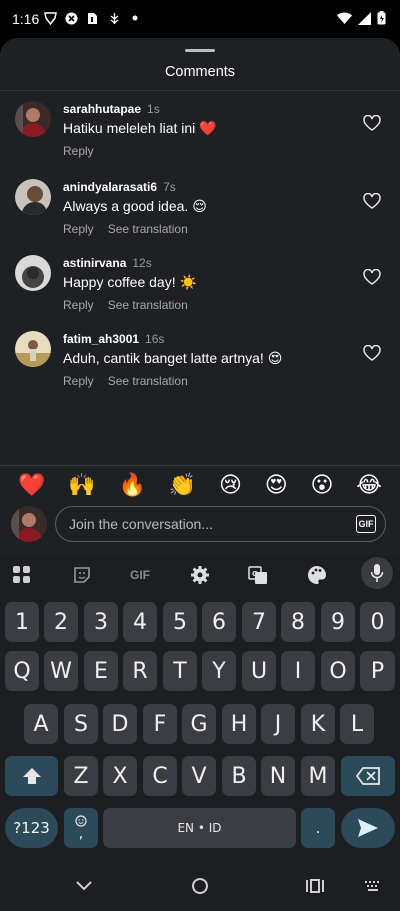  What do you see at coordinates (259, 671) in the screenshot?
I see `key-u: U` at bounding box center [259, 671].